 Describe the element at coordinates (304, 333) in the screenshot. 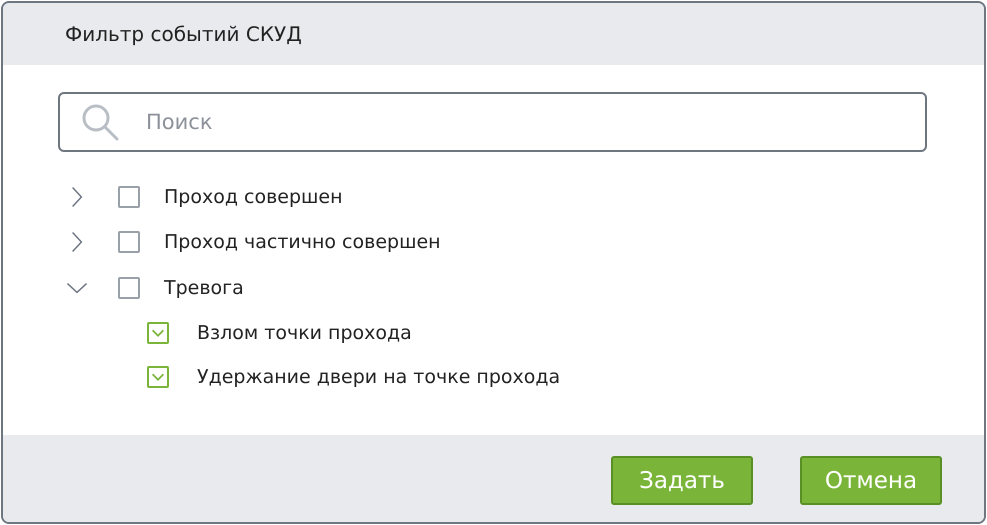

I see `tree-item-label: Взлом точки прохода` at that location.